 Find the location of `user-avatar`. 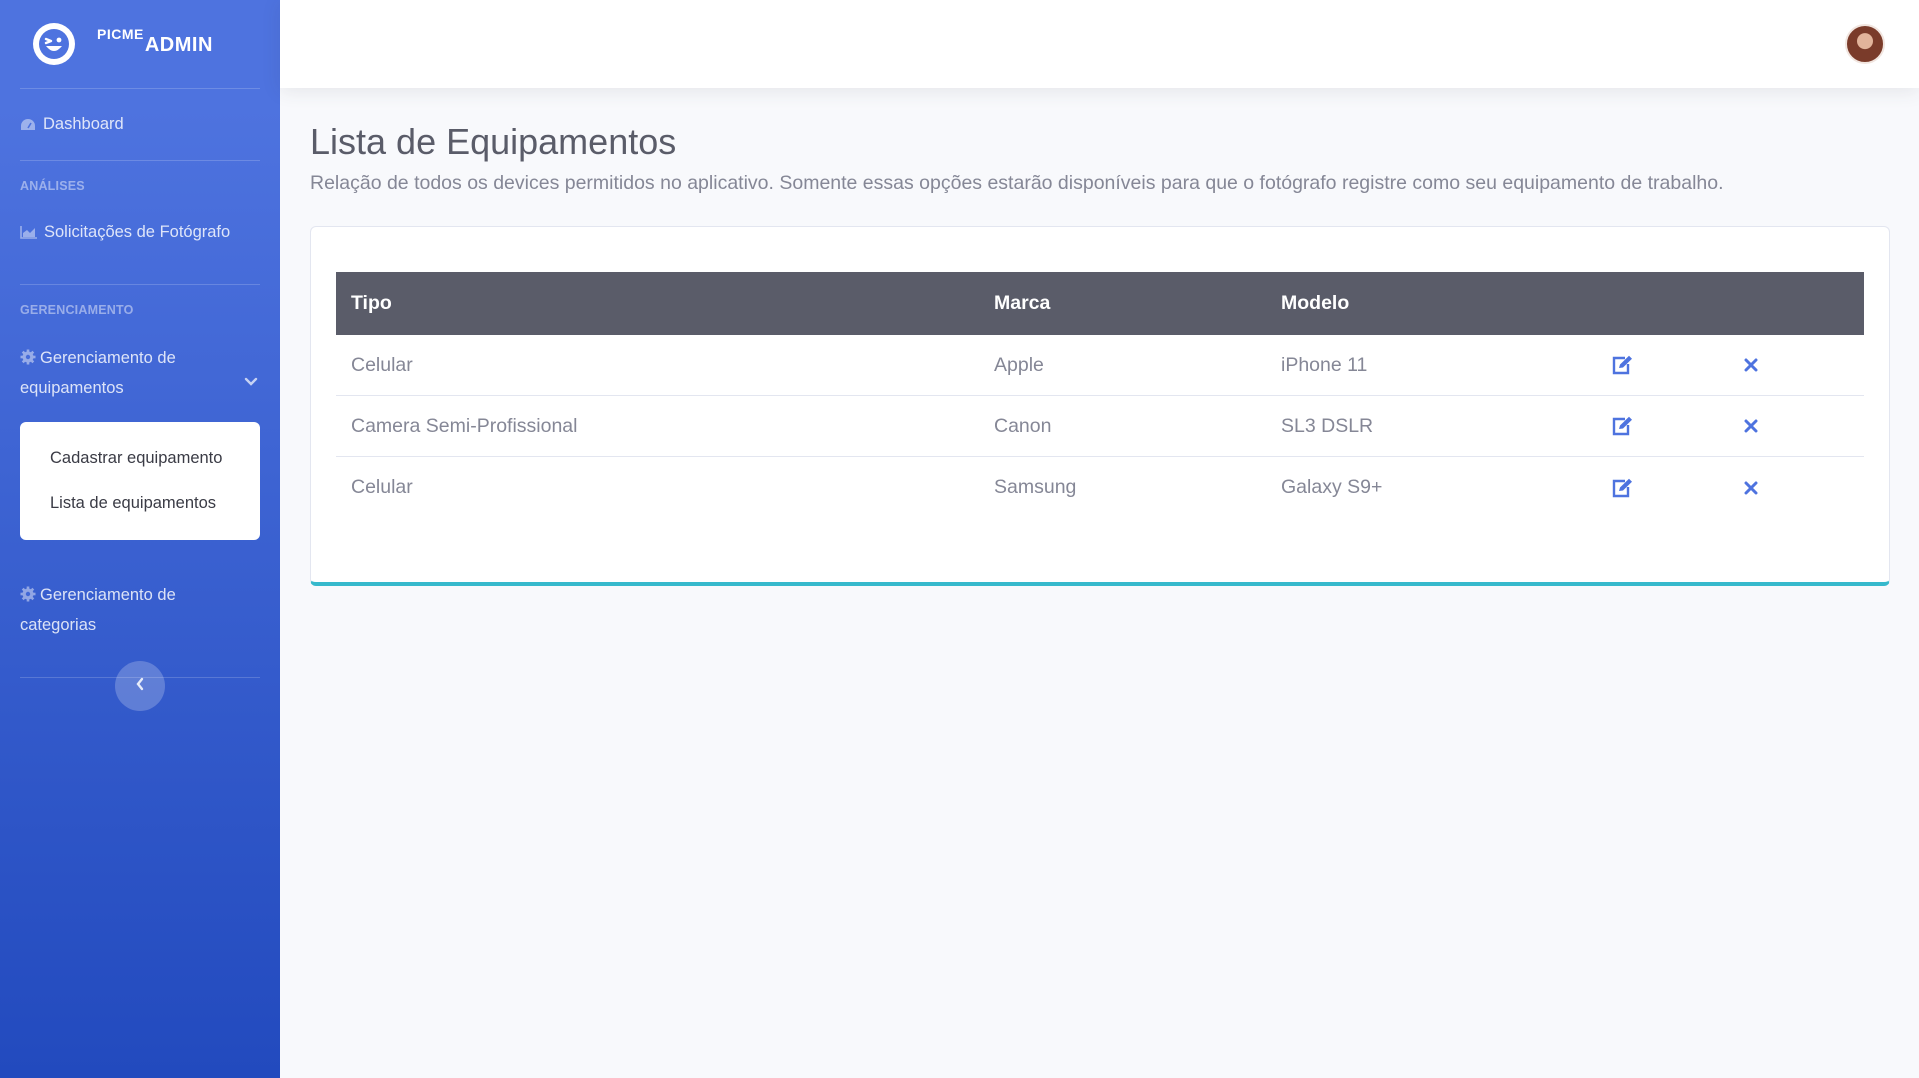

user-avatar is located at coordinates (1865, 44).